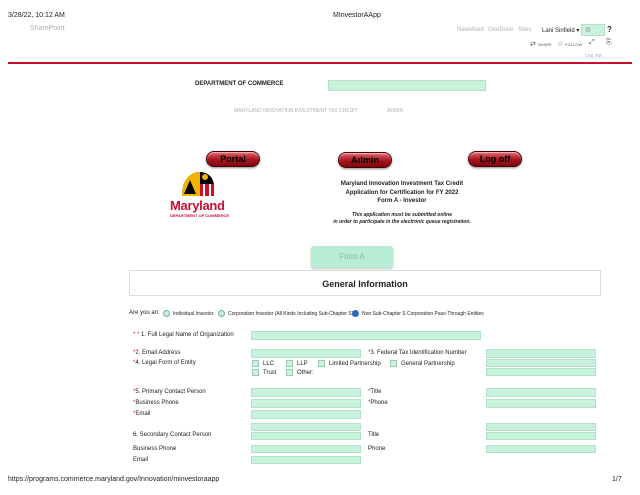 This screenshot has width=640, height=495. Describe the element at coordinates (306, 414) in the screenshot. I see `primary-email-input` at that location.